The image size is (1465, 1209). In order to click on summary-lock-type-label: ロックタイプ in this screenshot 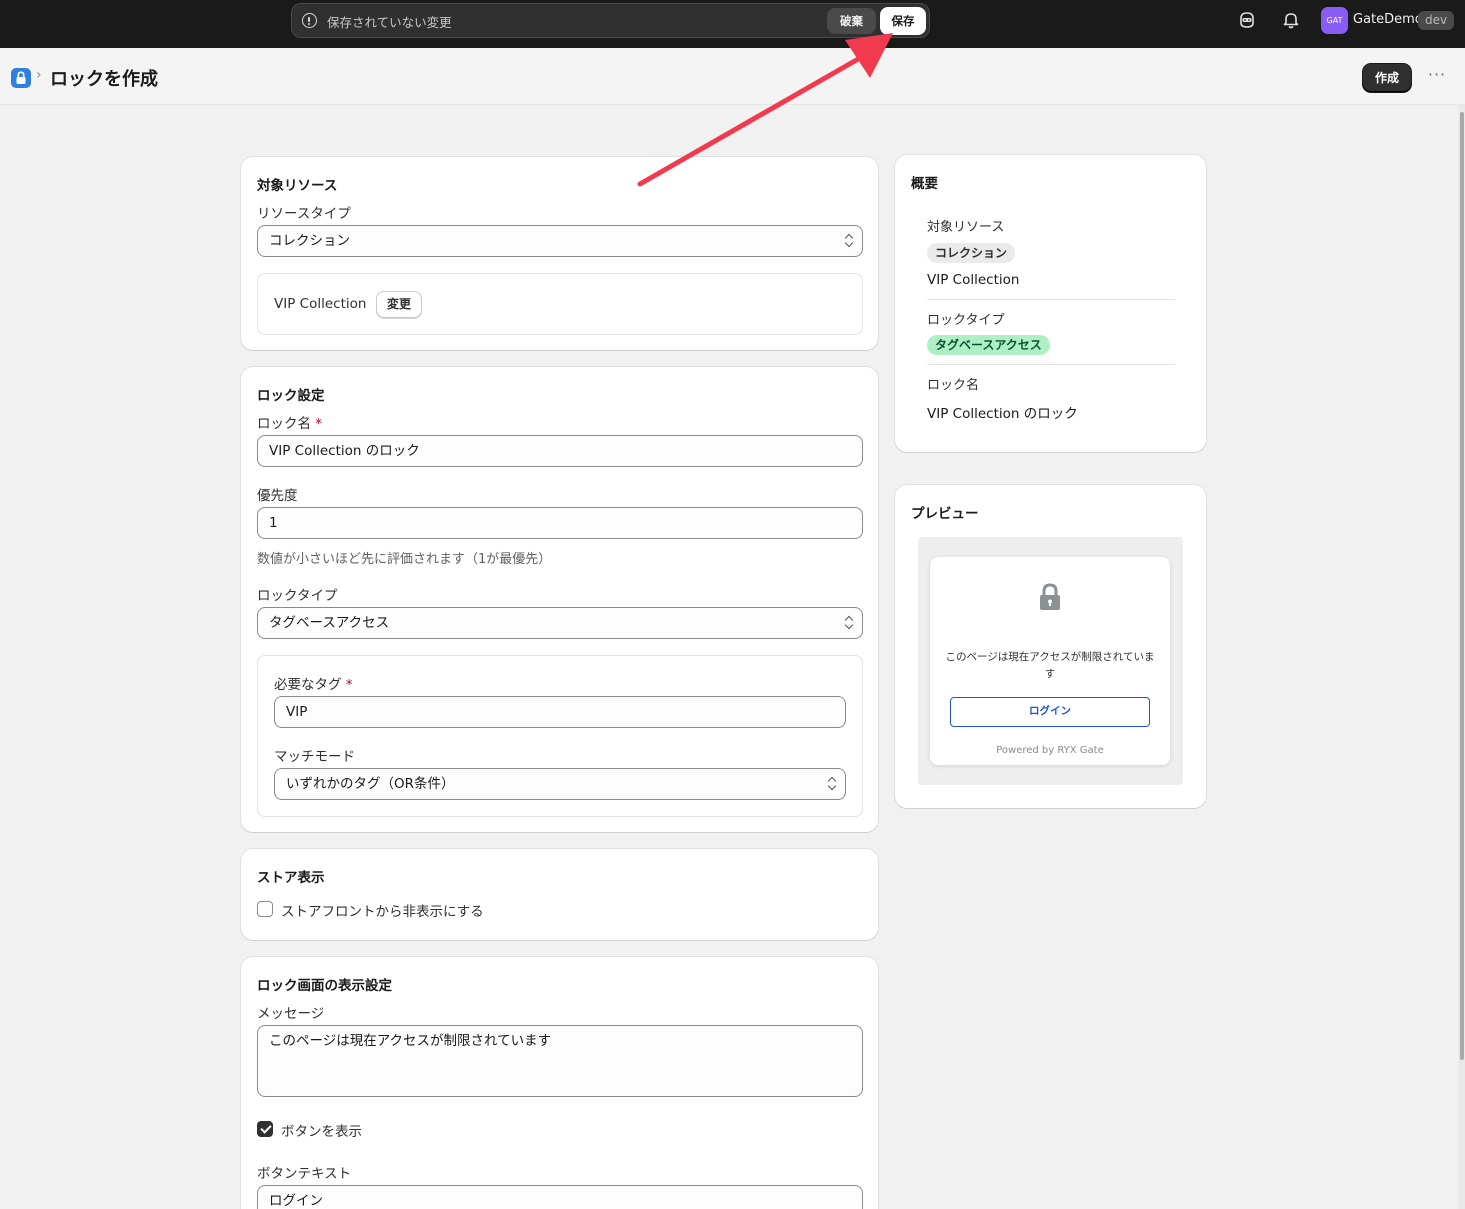, I will do `click(966, 320)`.